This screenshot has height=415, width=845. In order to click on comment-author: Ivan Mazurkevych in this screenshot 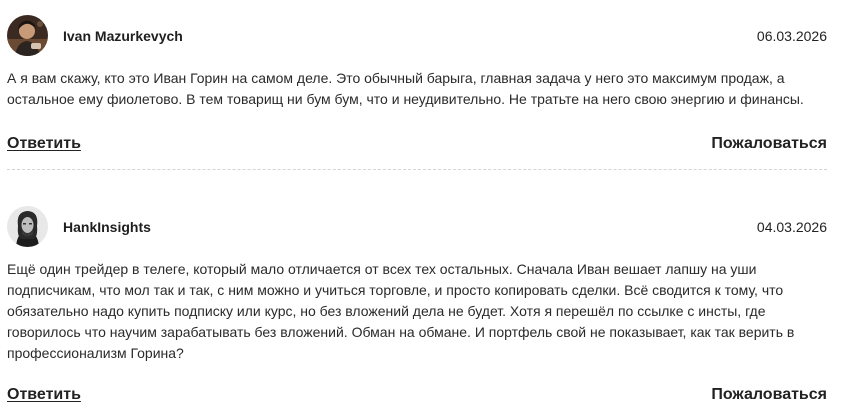, I will do `click(123, 36)`.